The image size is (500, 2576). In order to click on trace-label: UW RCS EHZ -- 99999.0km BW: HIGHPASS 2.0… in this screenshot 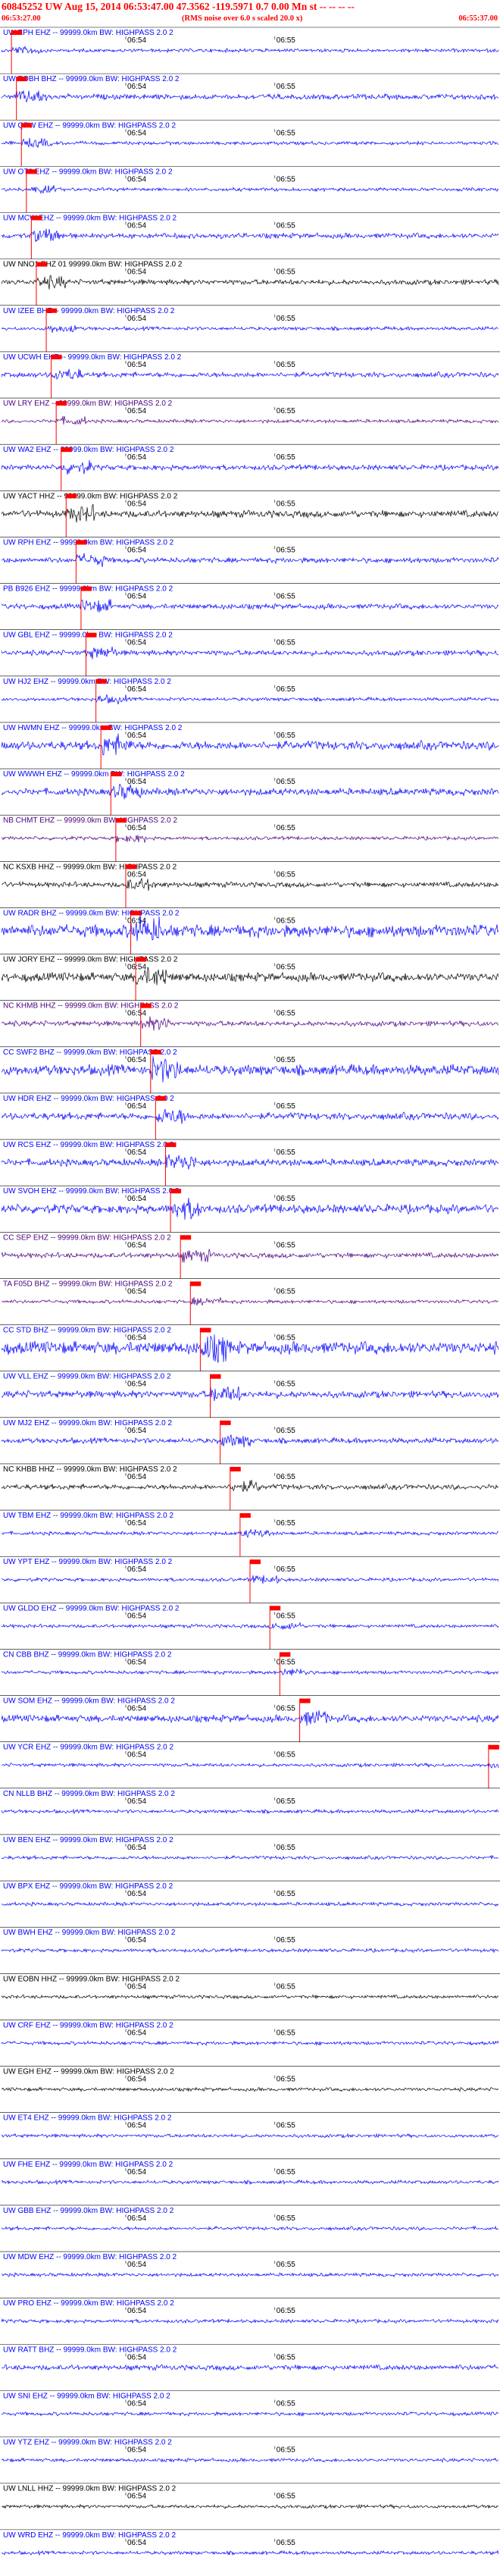, I will do `click(88, 1145)`.